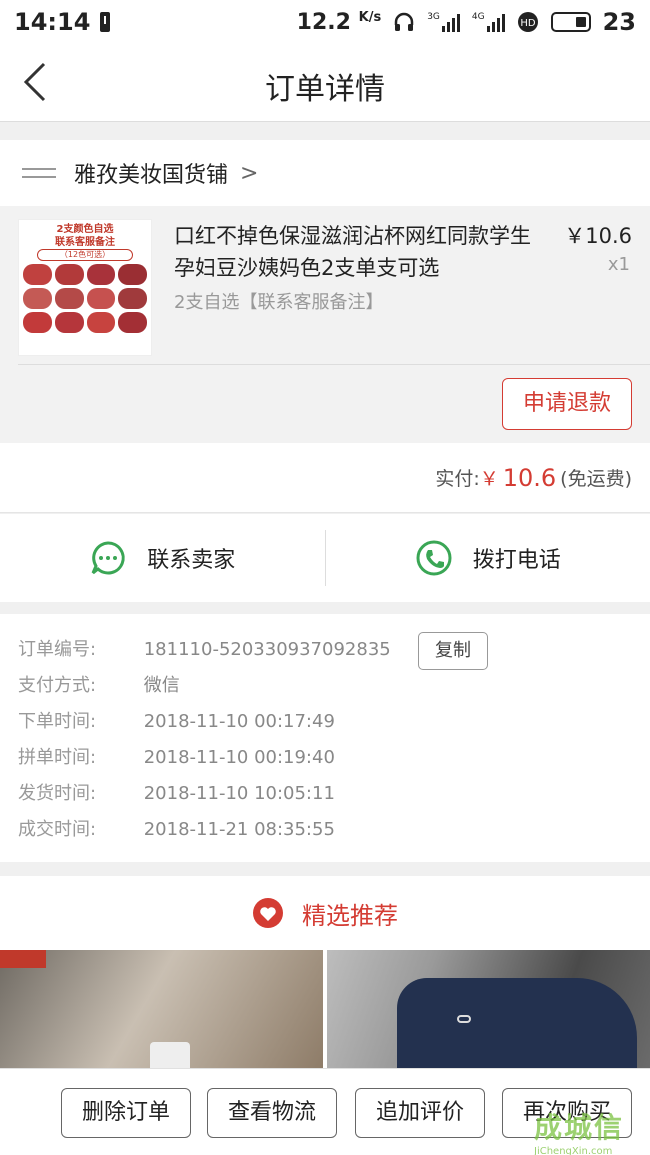  I want to click on order-number: 181110-520330937092835, so click(267, 649).